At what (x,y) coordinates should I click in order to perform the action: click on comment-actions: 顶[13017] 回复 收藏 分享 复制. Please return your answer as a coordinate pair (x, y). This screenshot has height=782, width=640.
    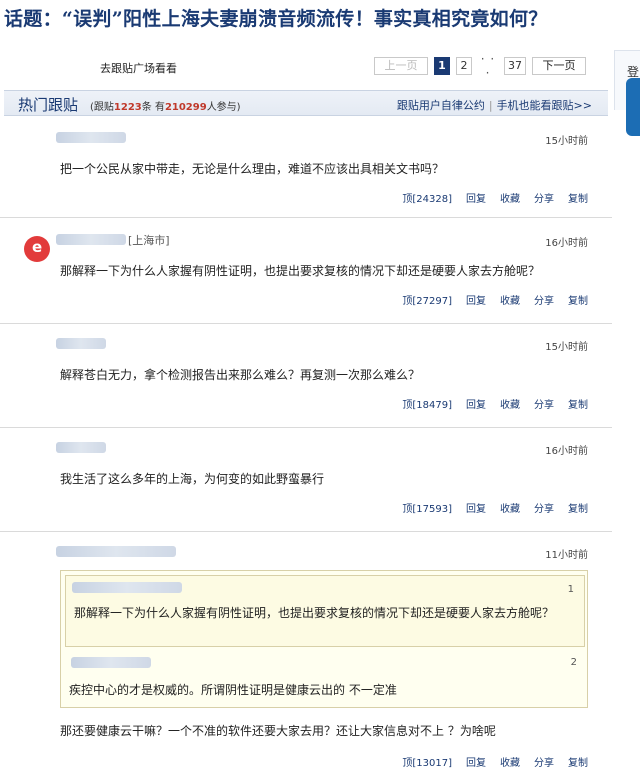
    Looking at the image, I should click on (488, 761).